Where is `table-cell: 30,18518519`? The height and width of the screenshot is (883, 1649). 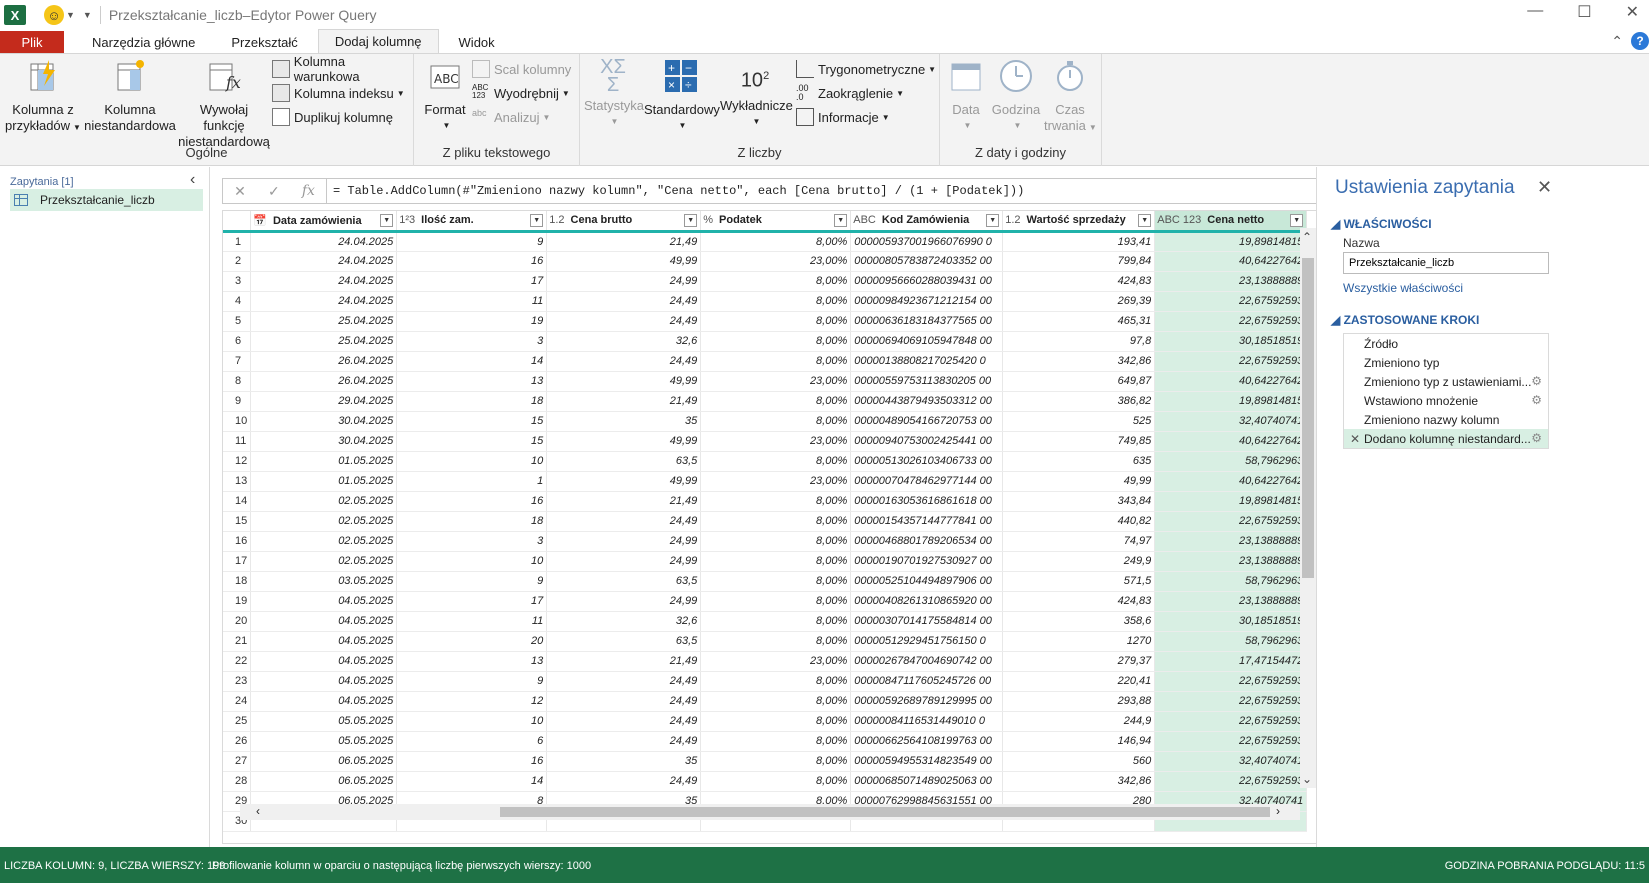
table-cell: 30,18518519 is located at coordinates (1231, 341).